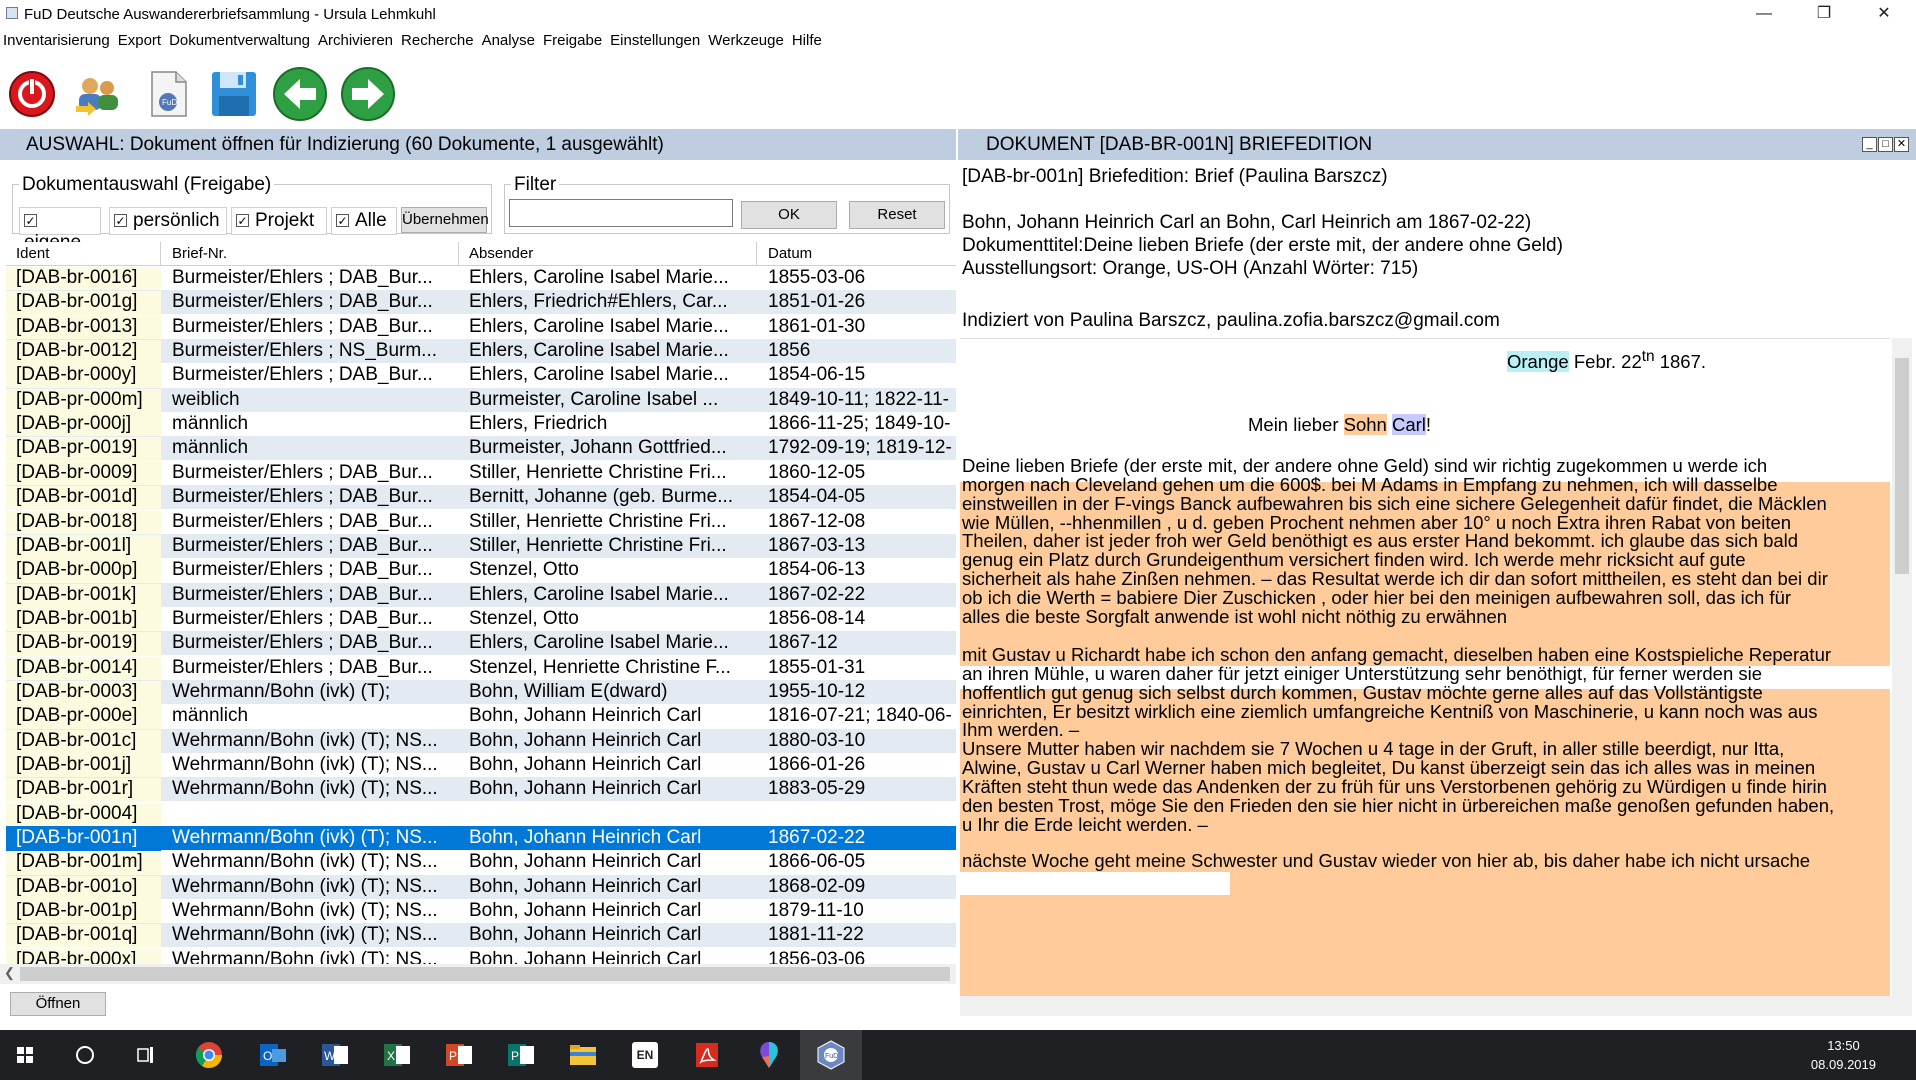 This screenshot has height=1080, width=1916. What do you see at coordinates (140, 39) in the screenshot?
I see `menu-export: Export` at bounding box center [140, 39].